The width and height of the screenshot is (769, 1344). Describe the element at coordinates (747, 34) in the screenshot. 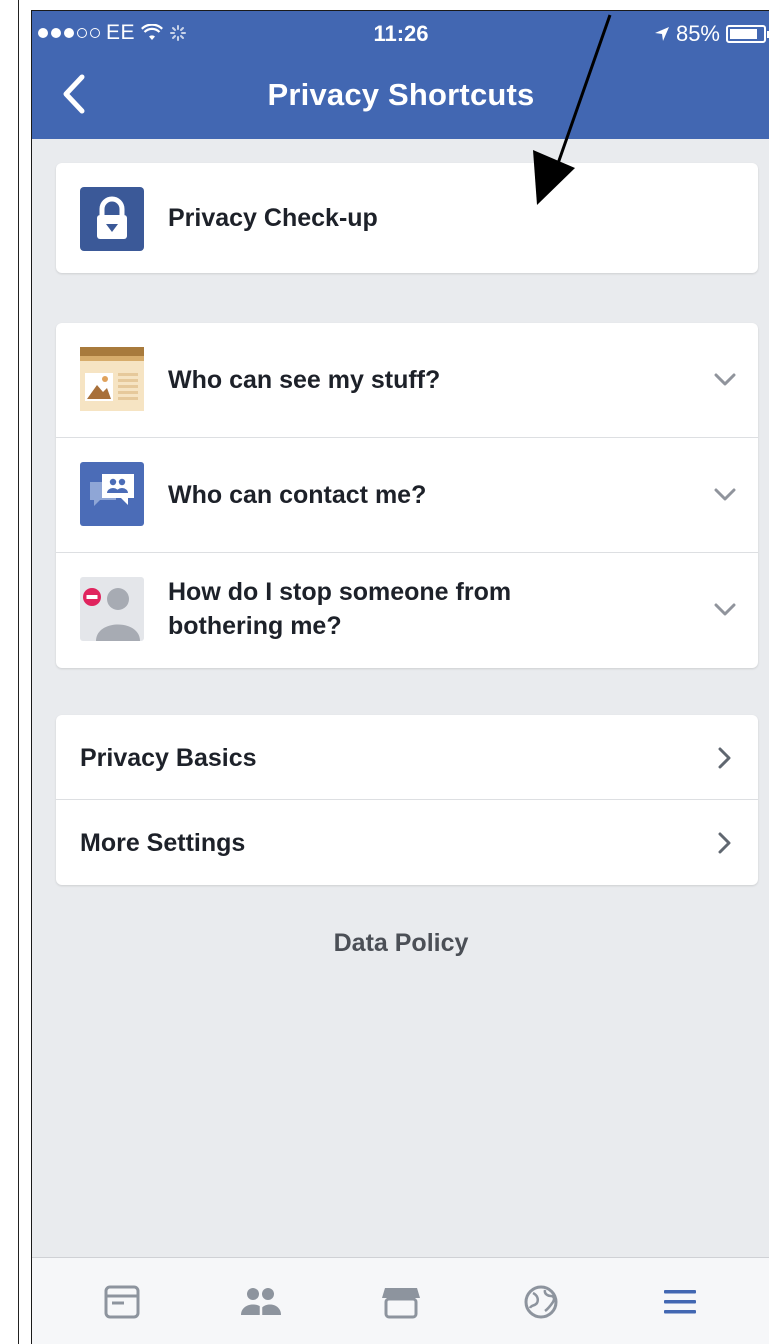

I see `battery-icon` at that location.